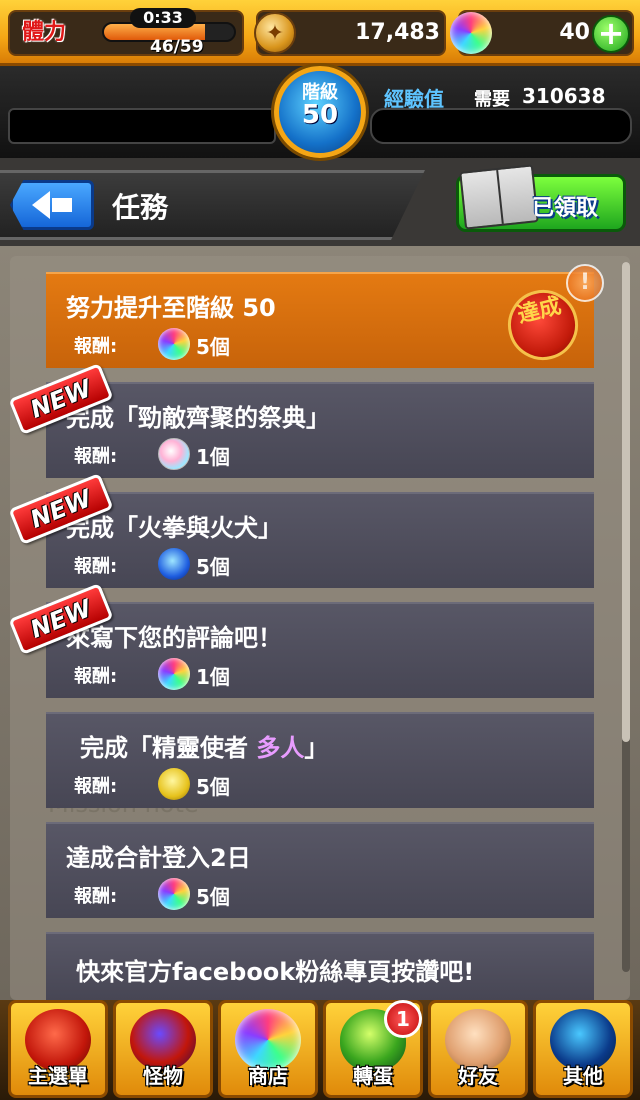 The image size is (640, 1100). I want to click on mission-row: 努力提升至階級 50 報酬: 5個 達成, so click(320, 320).